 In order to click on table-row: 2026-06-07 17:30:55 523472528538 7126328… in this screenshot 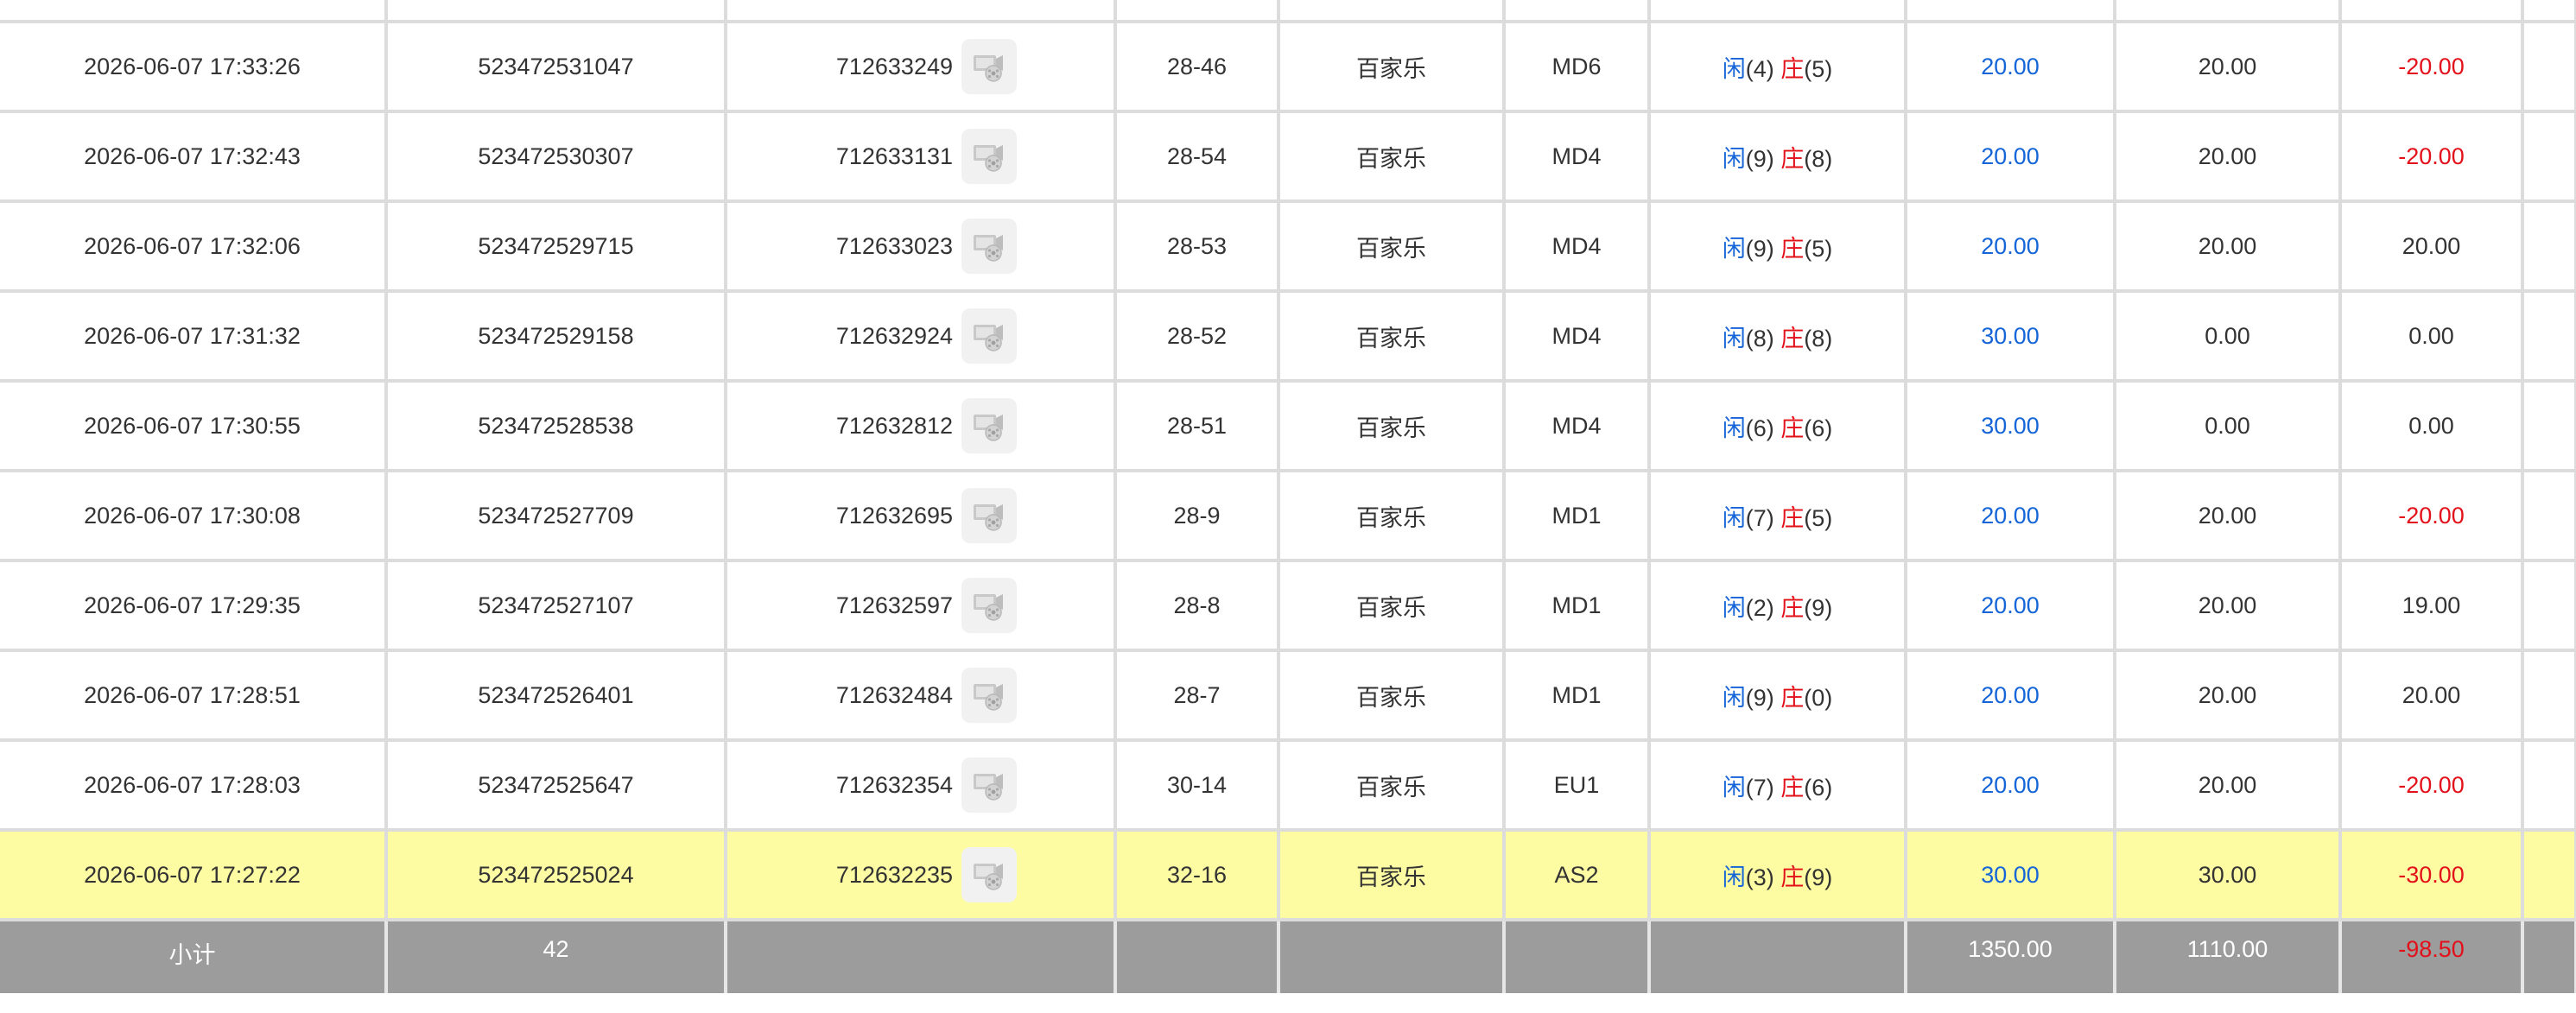, I will do `click(1288, 425)`.